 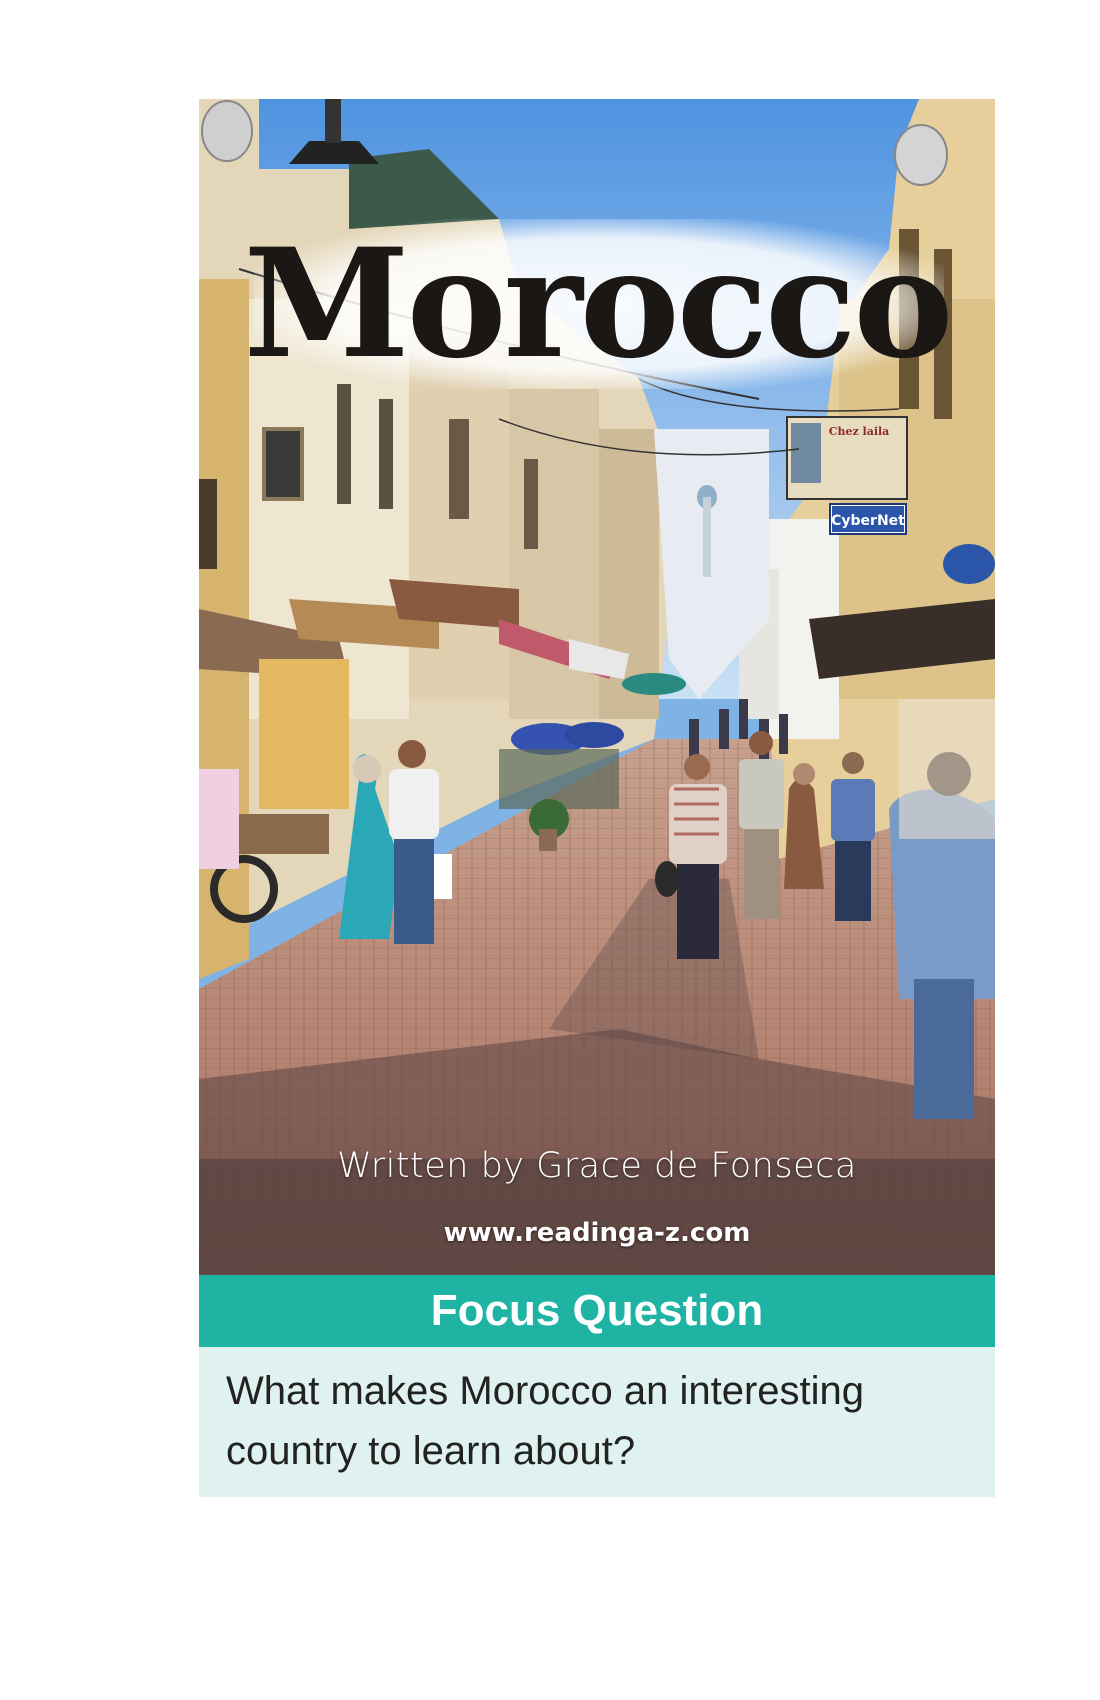 I want to click on book-title: Morocco, so click(x=598, y=304).